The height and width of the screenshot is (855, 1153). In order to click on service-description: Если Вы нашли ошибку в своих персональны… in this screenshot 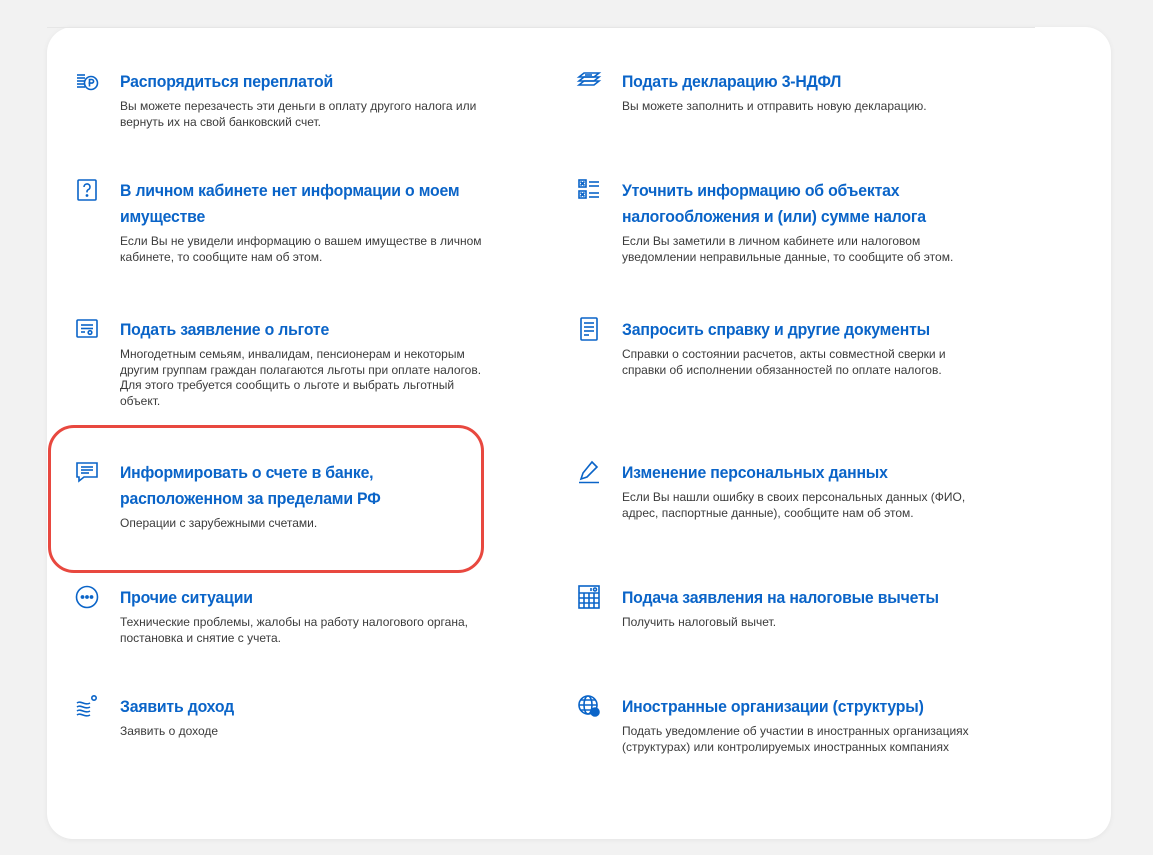, I will do `click(794, 505)`.